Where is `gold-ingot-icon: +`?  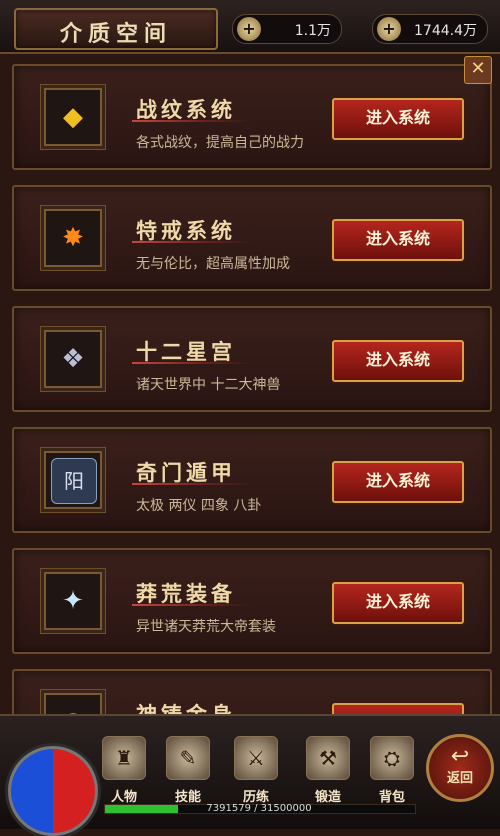
gold-ingot-icon: + is located at coordinates (389, 29).